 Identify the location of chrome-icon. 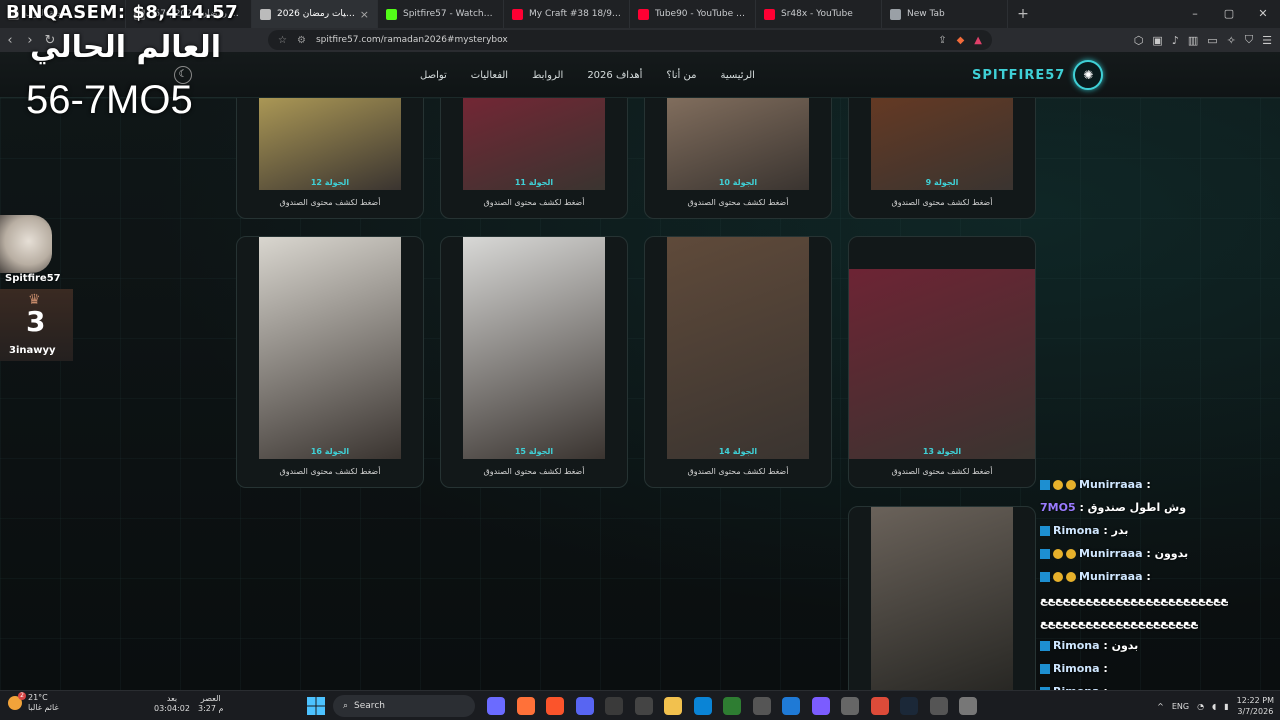
(879, 706).